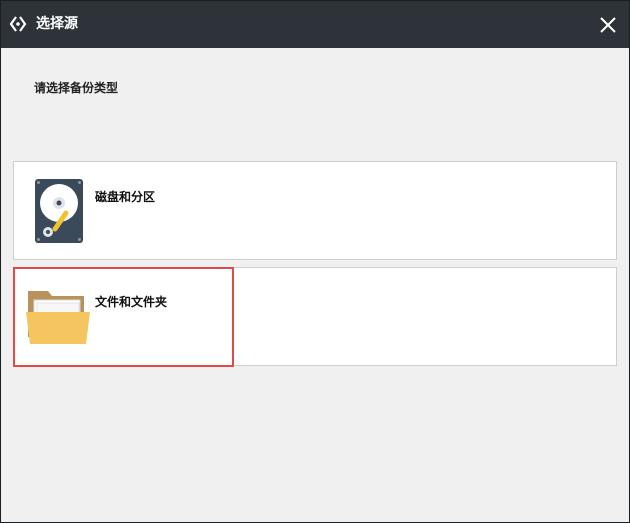 The image size is (630, 523). What do you see at coordinates (58, 317) in the screenshot?
I see `folder-icon` at bounding box center [58, 317].